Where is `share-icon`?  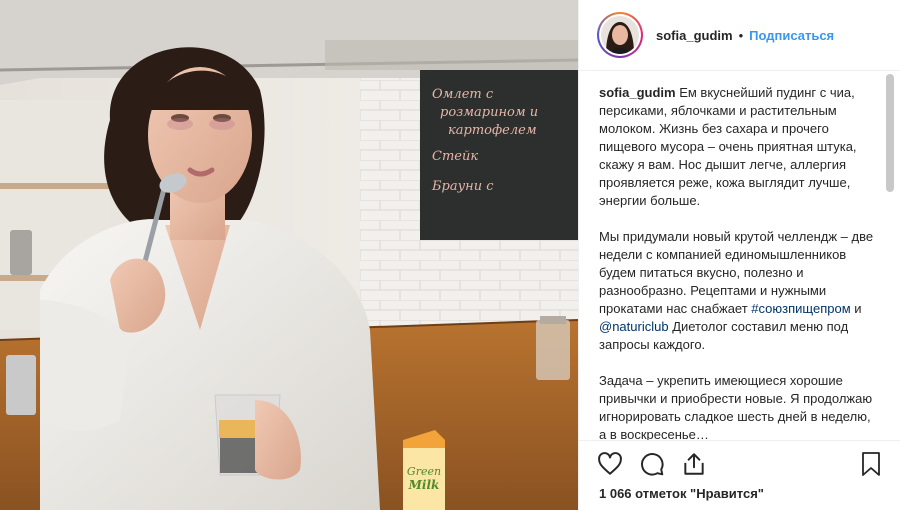
share-icon is located at coordinates (694, 464).